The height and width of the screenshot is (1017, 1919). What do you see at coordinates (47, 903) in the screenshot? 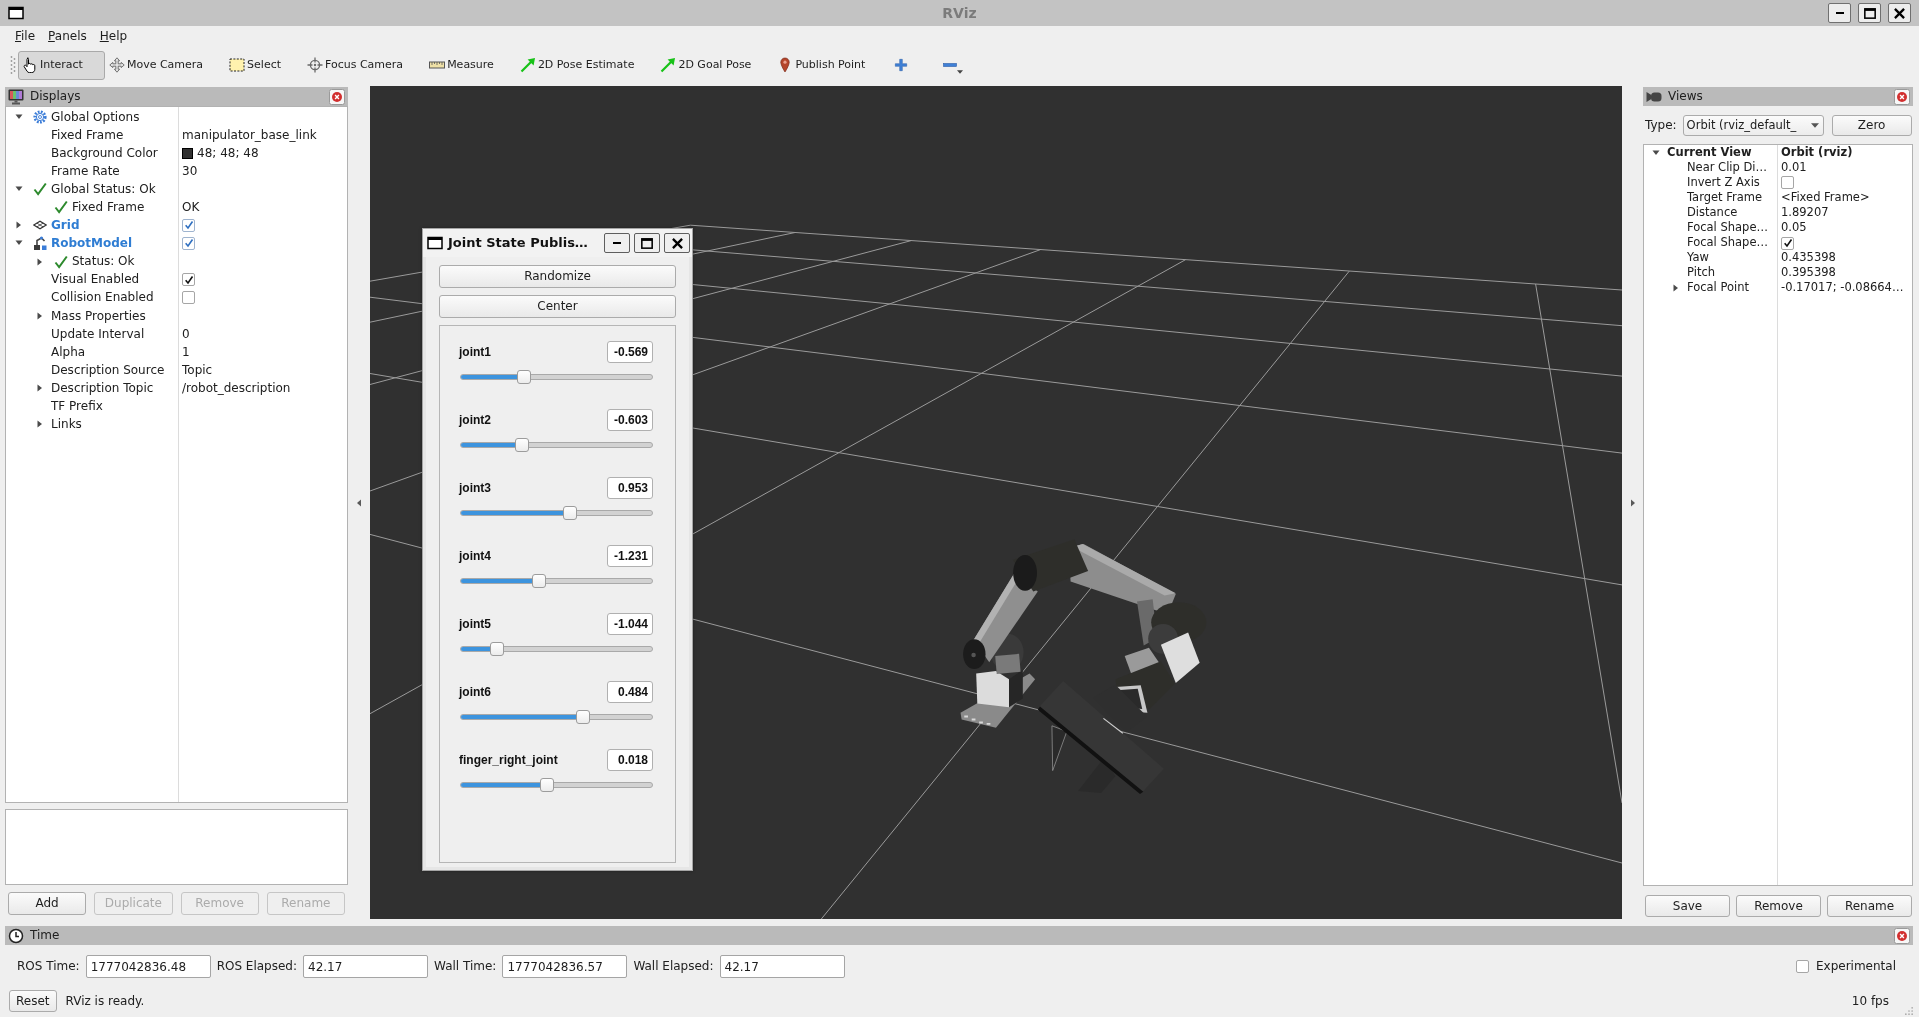
I see `panel-button: Add` at bounding box center [47, 903].